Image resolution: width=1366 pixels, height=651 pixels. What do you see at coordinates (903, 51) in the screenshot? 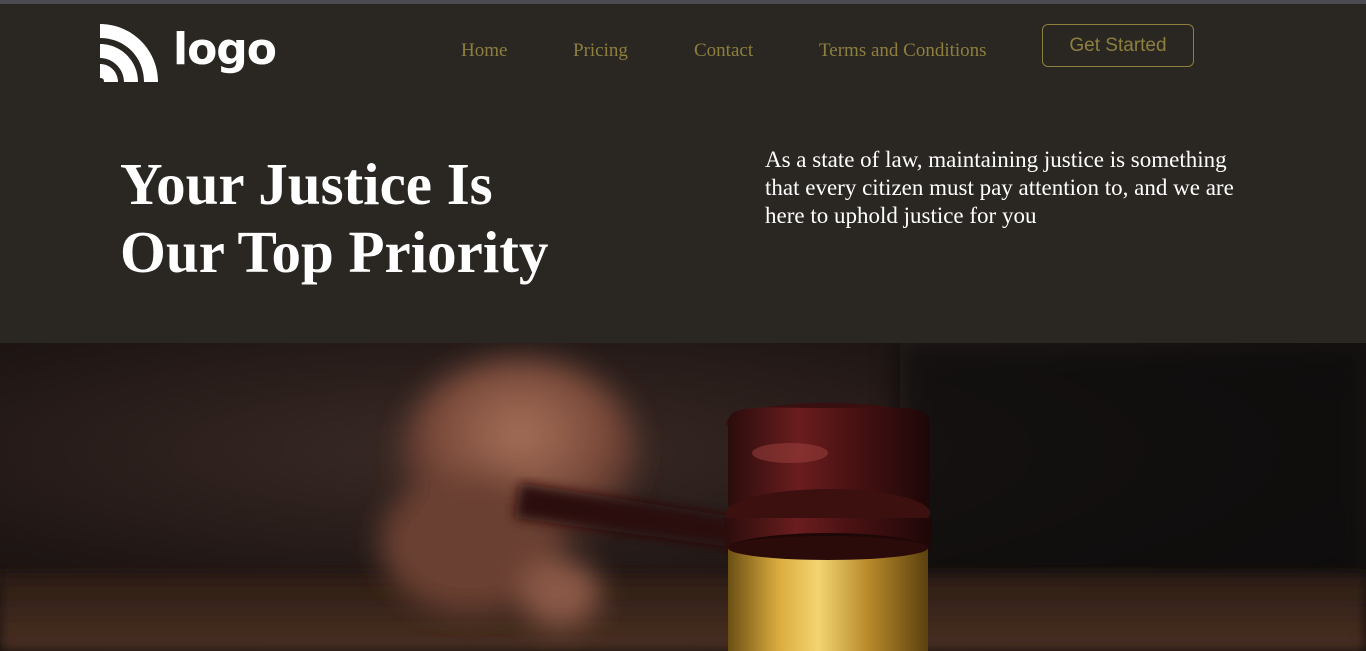
I see `nav-terms-and-conditions: Terms and Conditions` at bounding box center [903, 51].